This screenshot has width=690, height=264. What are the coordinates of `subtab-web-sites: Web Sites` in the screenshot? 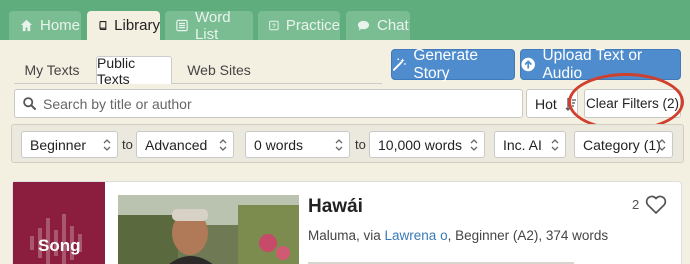 It's located at (219, 70).